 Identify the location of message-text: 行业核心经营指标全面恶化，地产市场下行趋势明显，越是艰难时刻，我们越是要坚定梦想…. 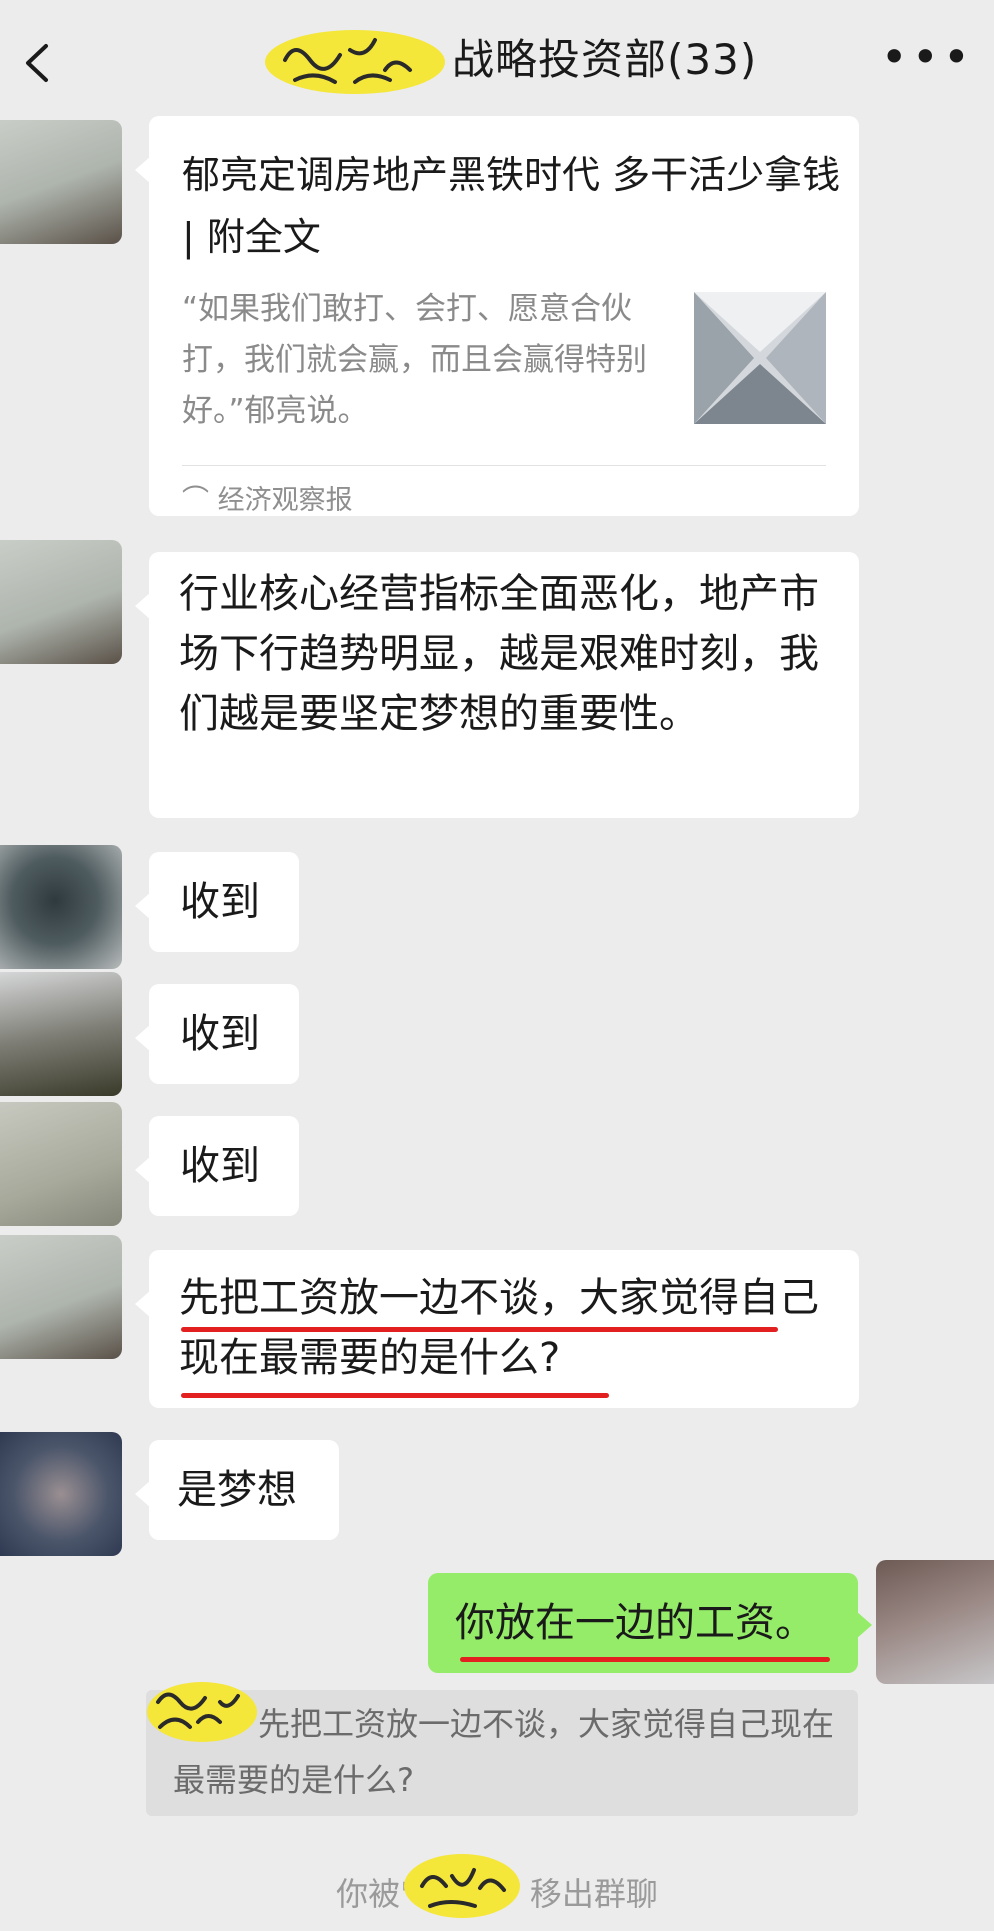
(499, 654).